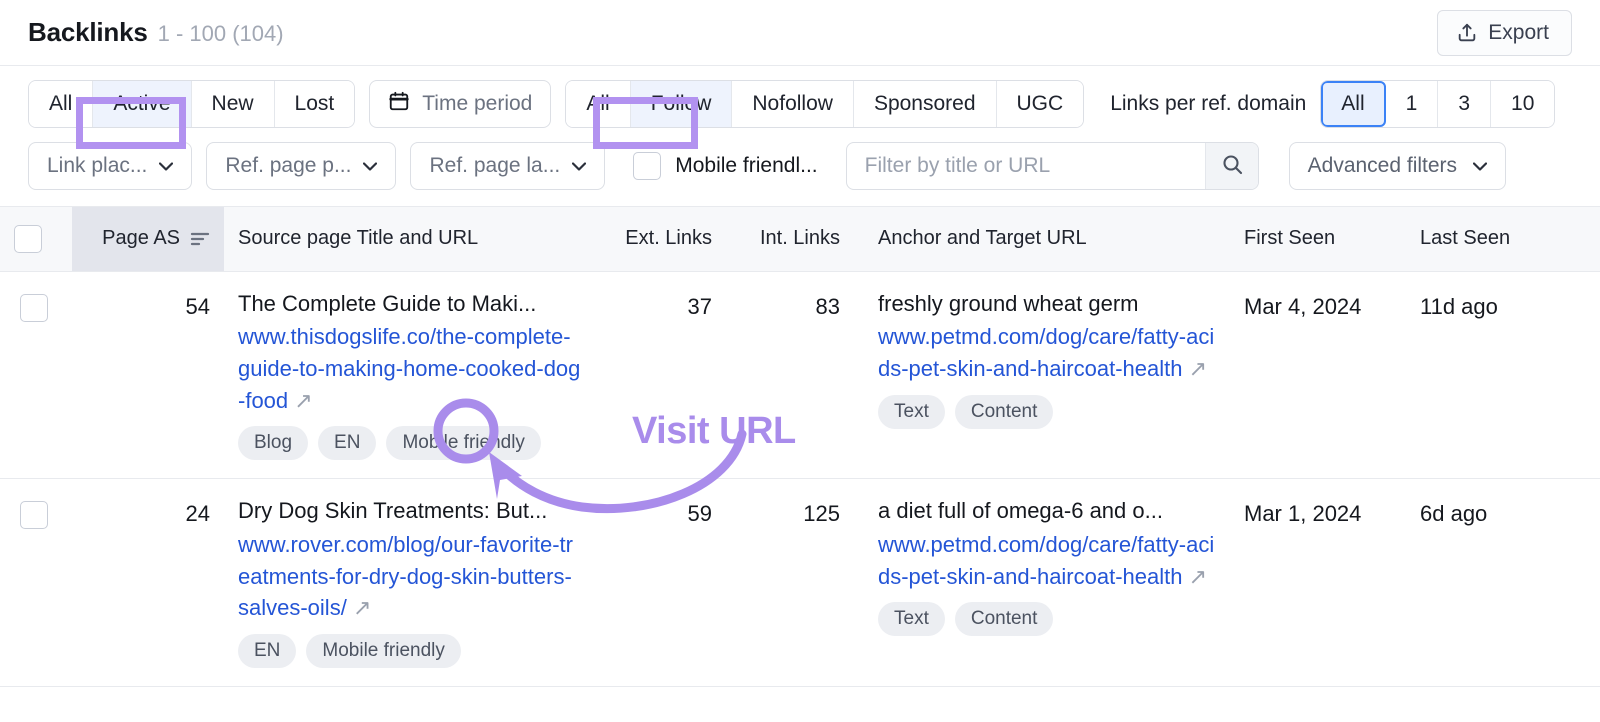  Describe the element at coordinates (598, 104) in the screenshot. I see `follow-filter-all: All` at that location.